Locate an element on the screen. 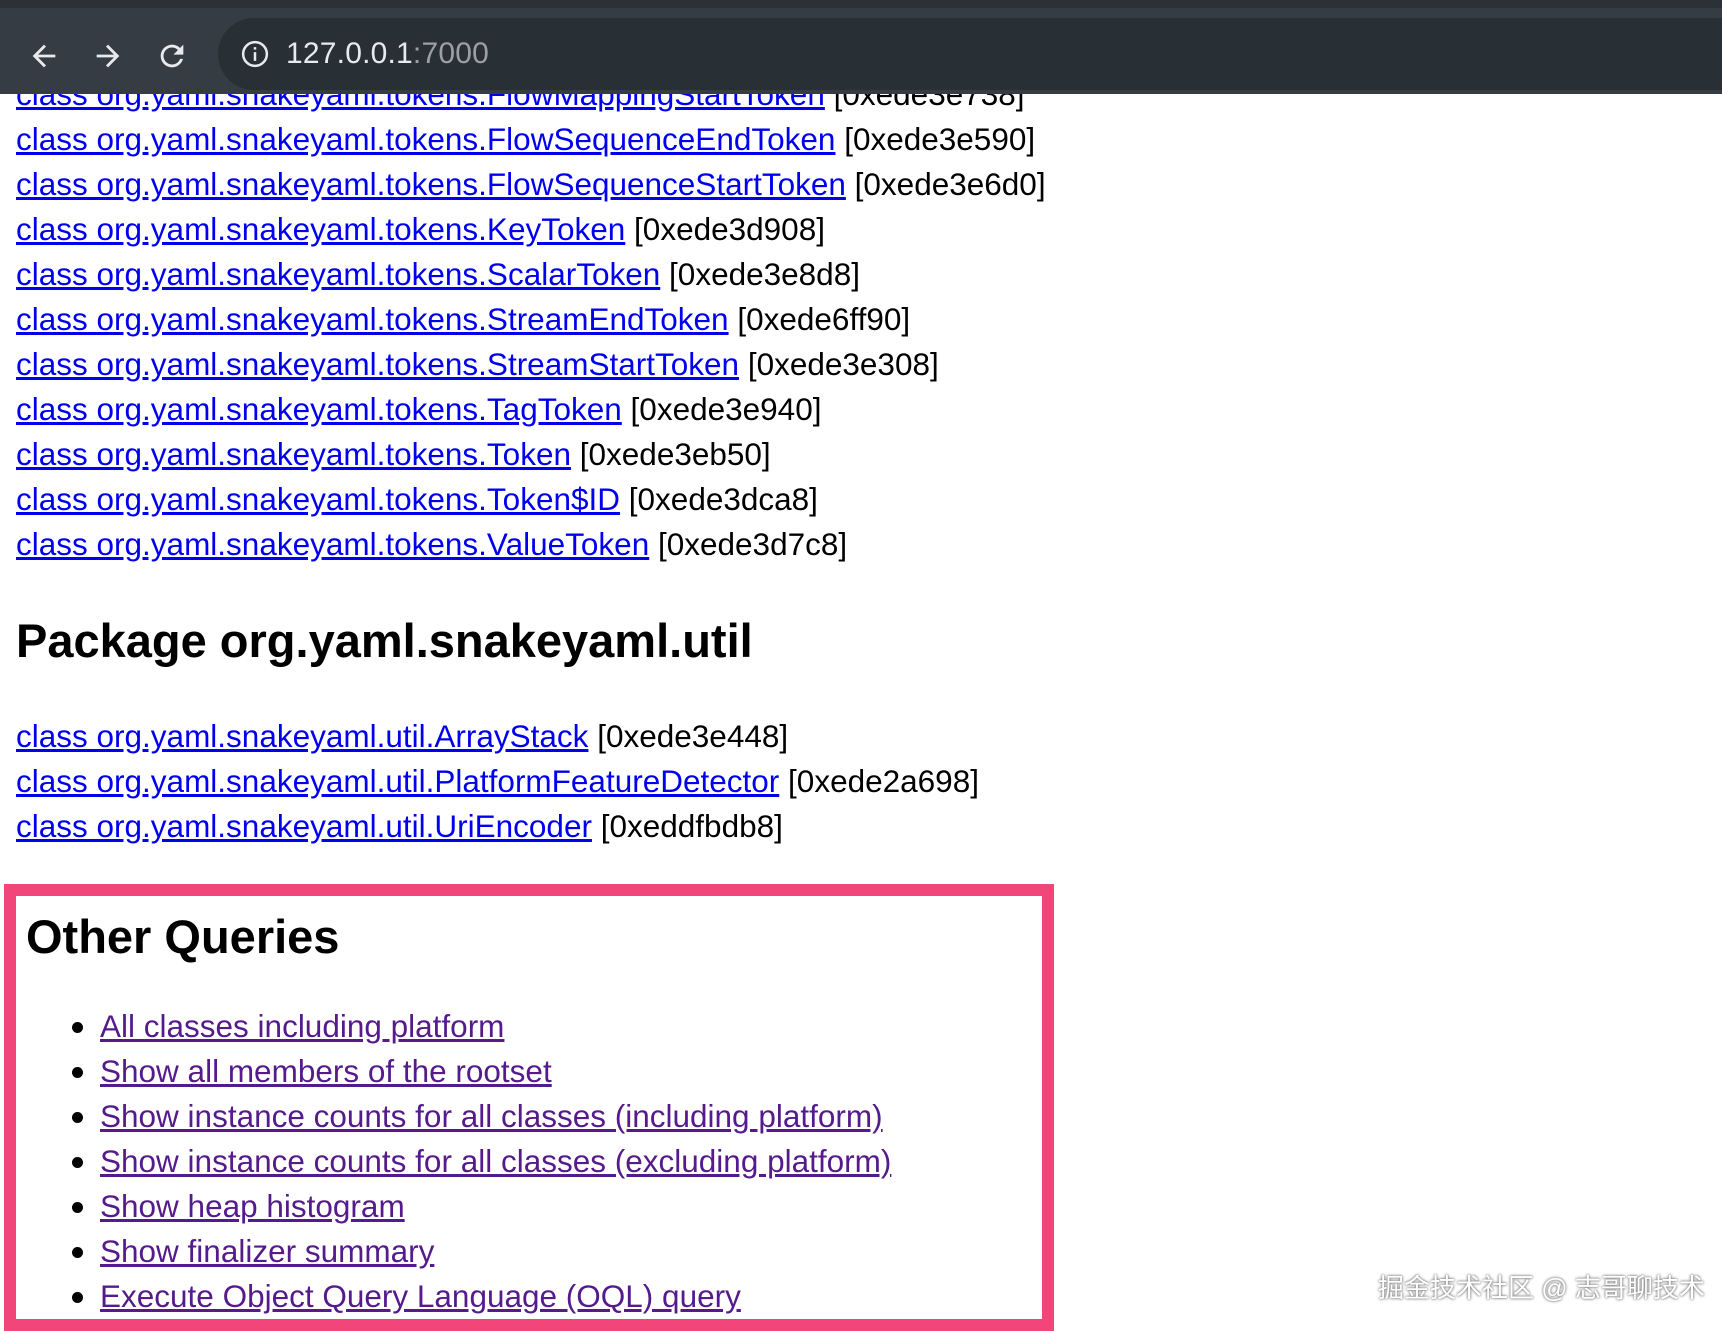  class-address: [0xede3e940] is located at coordinates (726, 409).